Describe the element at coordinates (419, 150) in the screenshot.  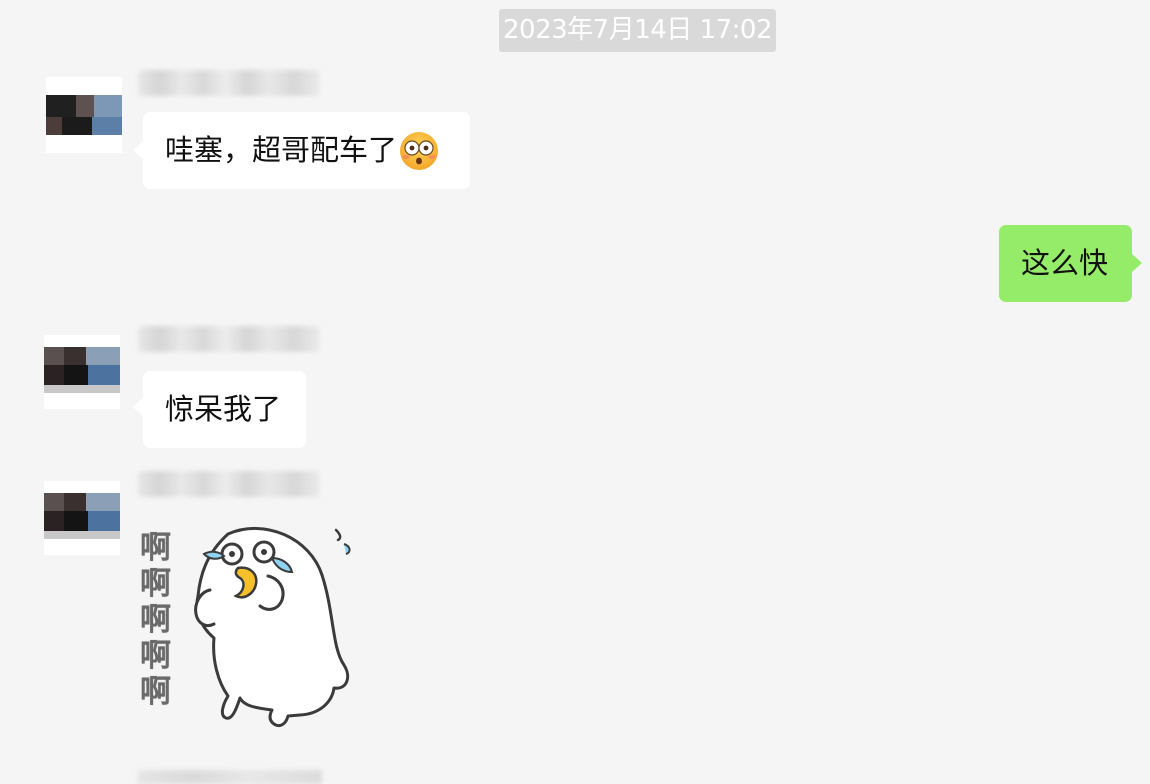
I see `flushed-face-icon` at that location.